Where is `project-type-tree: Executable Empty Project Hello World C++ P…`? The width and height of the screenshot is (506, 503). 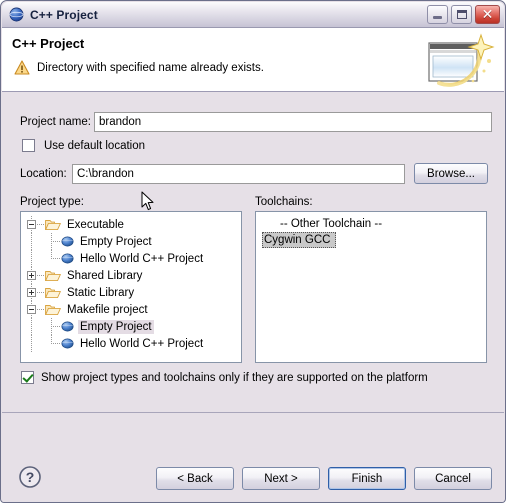
project-type-tree: Executable Empty Project Hello World C++ P… is located at coordinates (131, 287).